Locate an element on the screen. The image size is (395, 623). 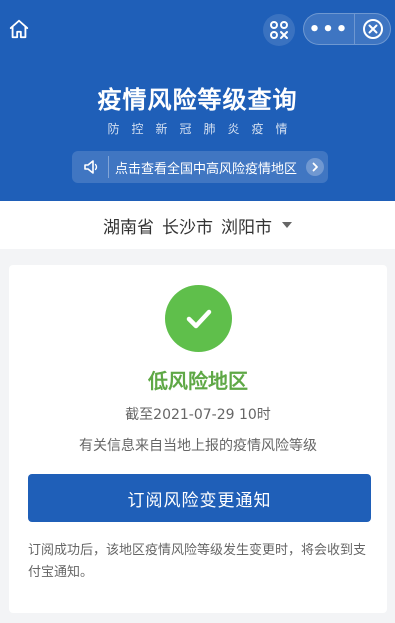
check-icon is located at coordinates (198, 318).